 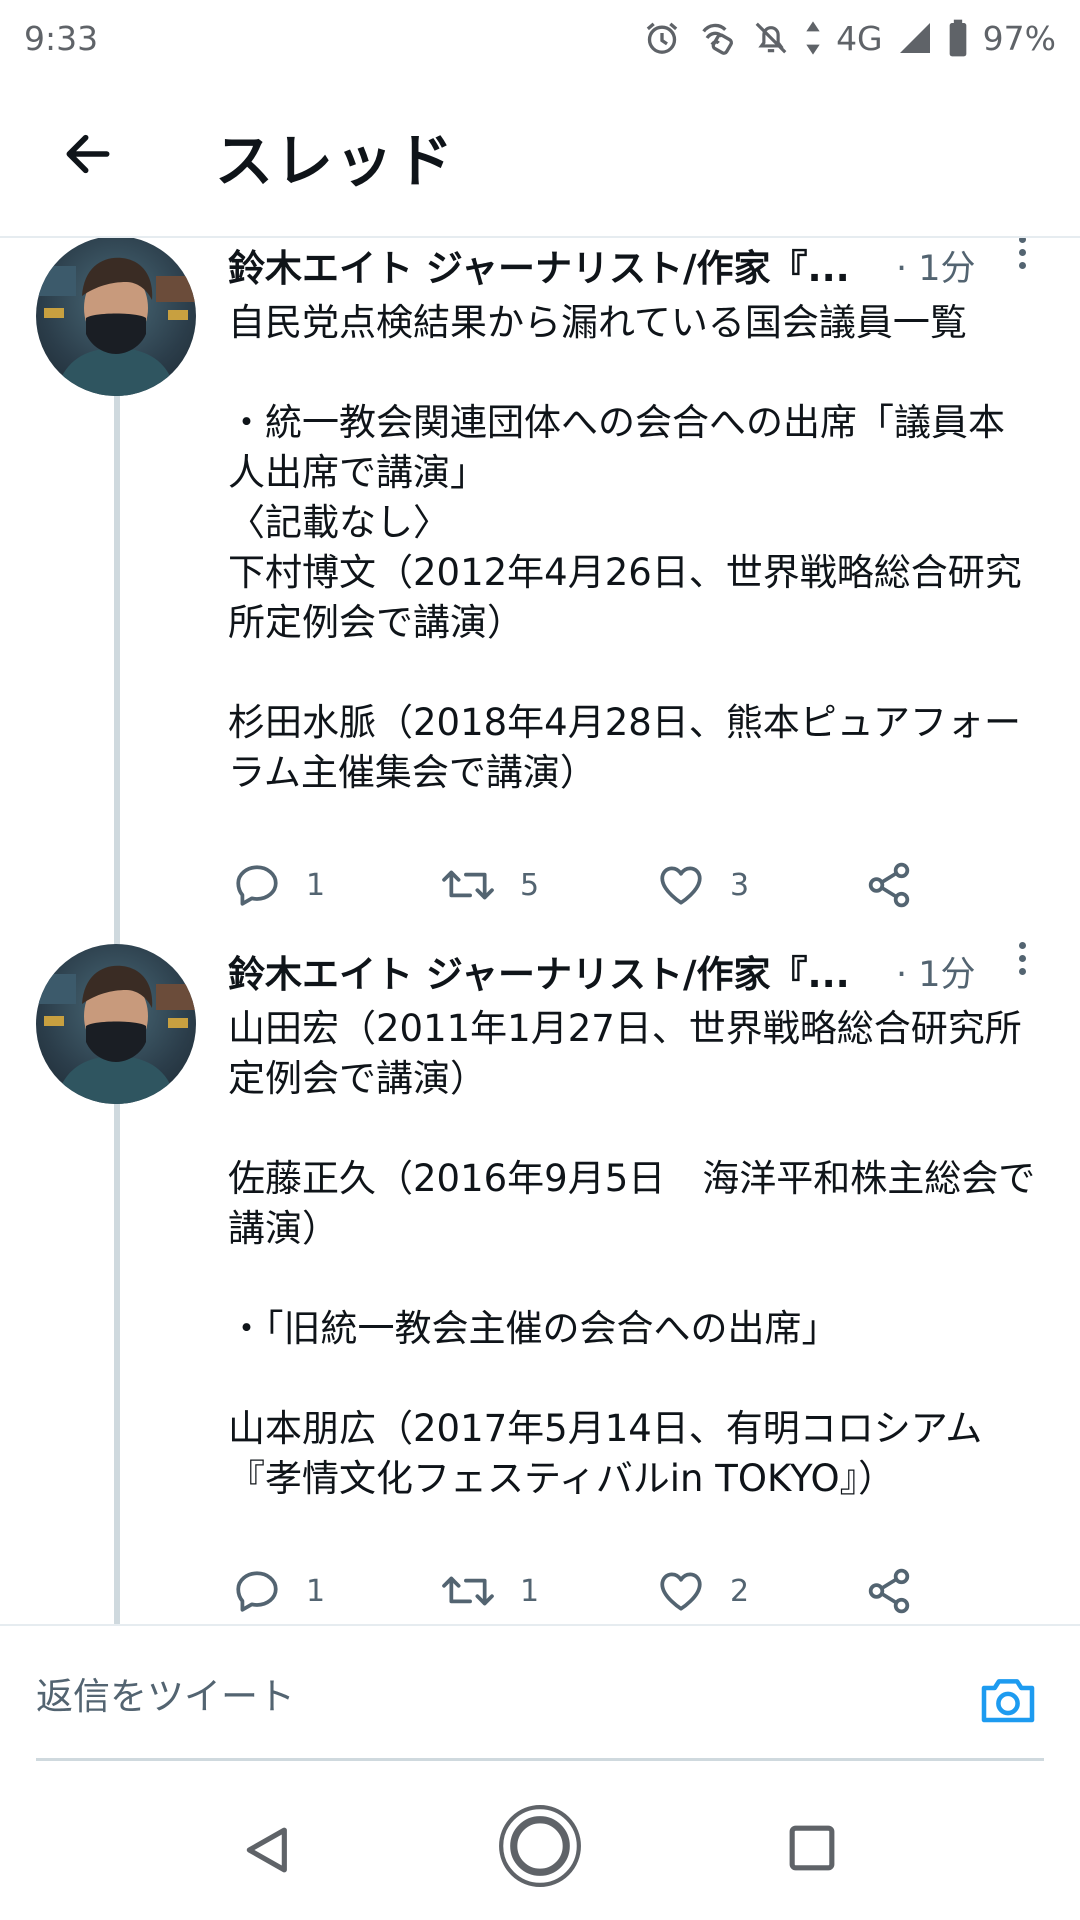 What do you see at coordinates (530, 885) in the screenshot?
I see `retweet-count: 5` at bounding box center [530, 885].